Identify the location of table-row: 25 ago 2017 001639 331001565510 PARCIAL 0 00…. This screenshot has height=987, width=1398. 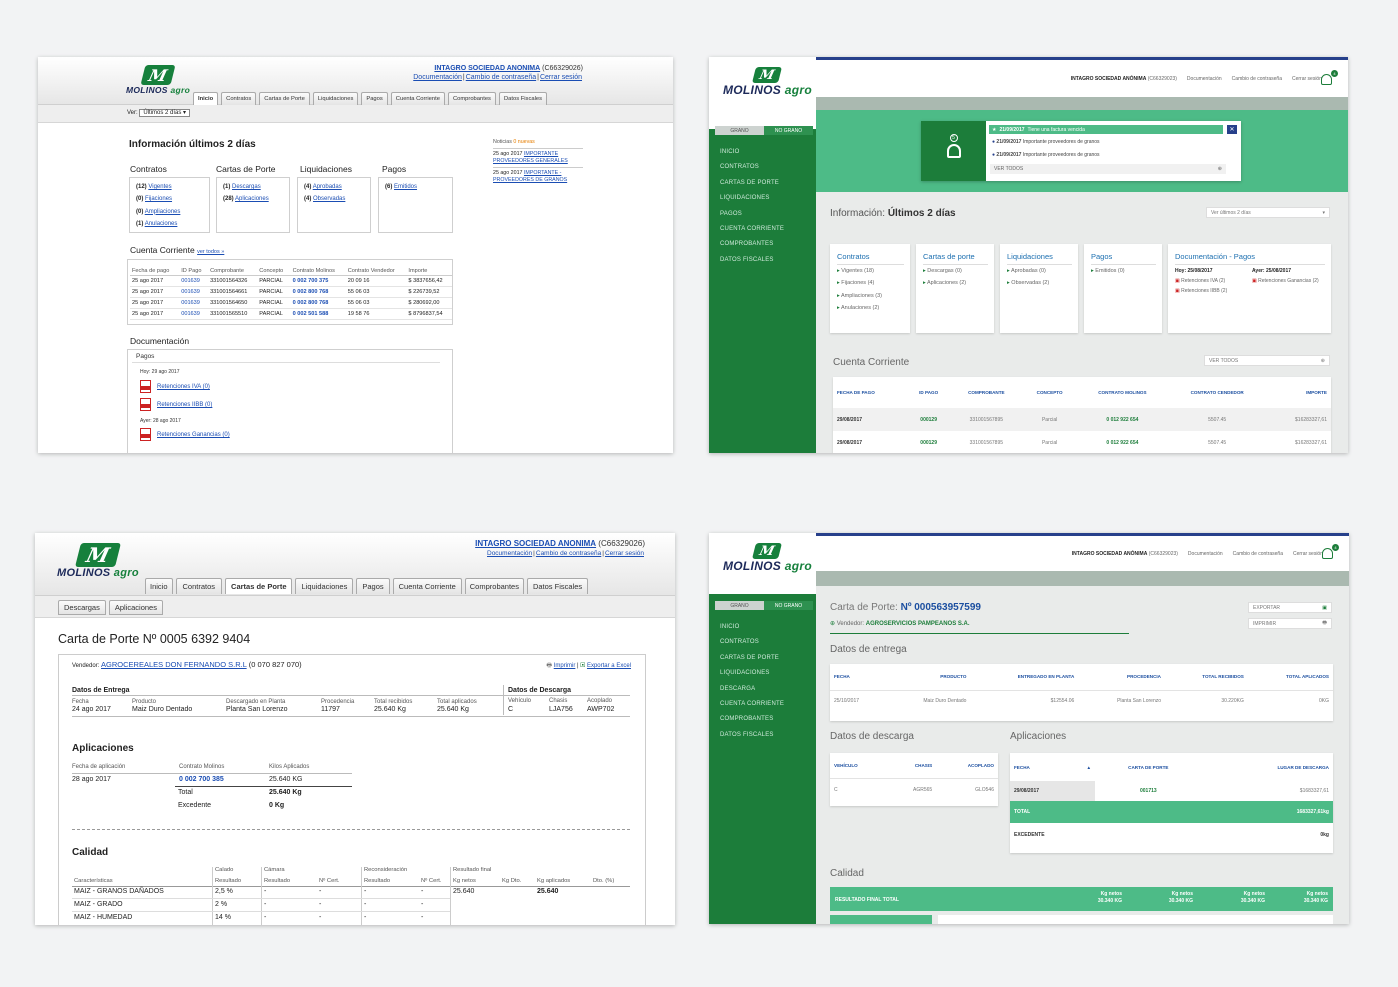
(291, 314).